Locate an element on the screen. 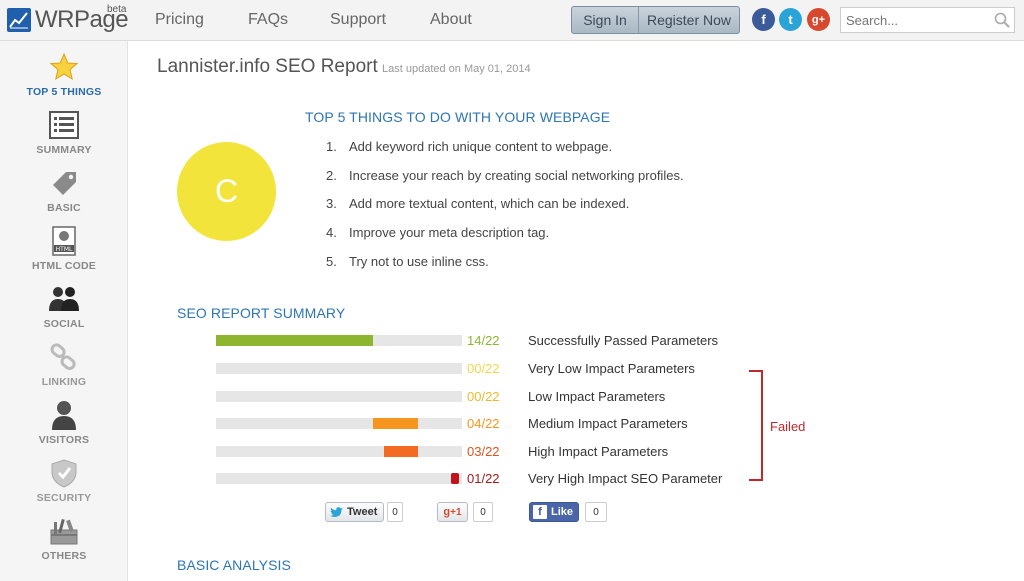 The width and height of the screenshot is (1024, 581). visitor-icon is located at coordinates (64, 415).